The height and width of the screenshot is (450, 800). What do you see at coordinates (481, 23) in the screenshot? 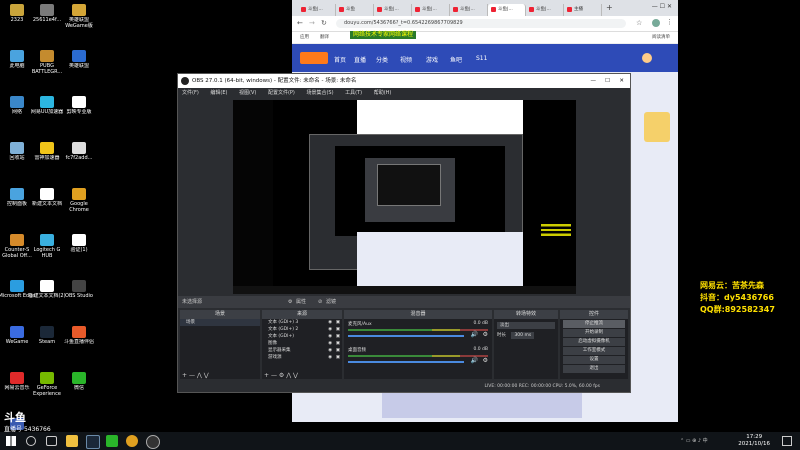
I see `url-input: douyu.com/5436766?_t=0.6542269867709829` at bounding box center [481, 23].